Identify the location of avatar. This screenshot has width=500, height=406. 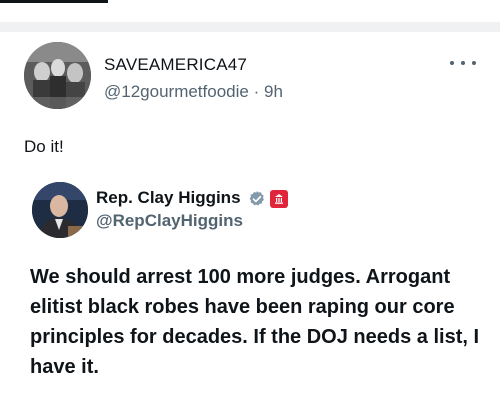
(57, 75).